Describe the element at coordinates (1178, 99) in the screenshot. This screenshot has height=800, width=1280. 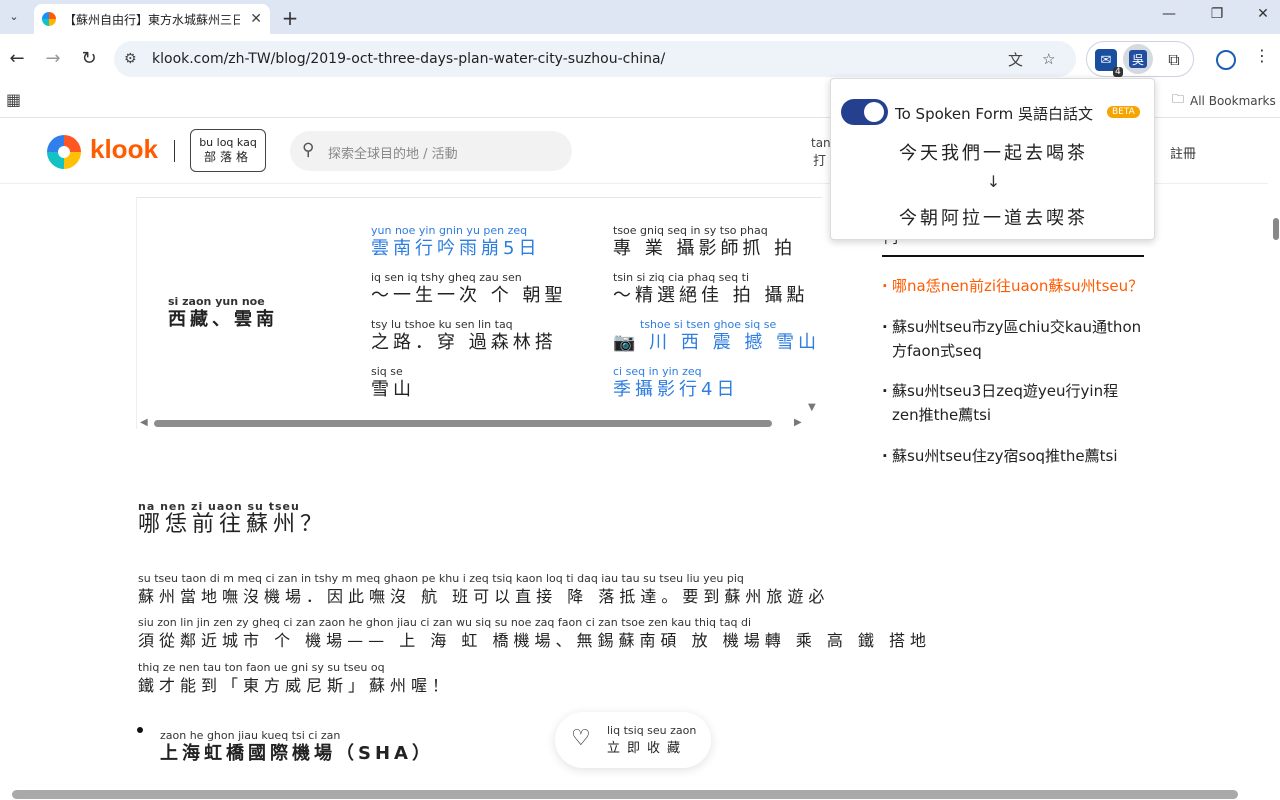
I see `folder-icon: 🗀` at that location.